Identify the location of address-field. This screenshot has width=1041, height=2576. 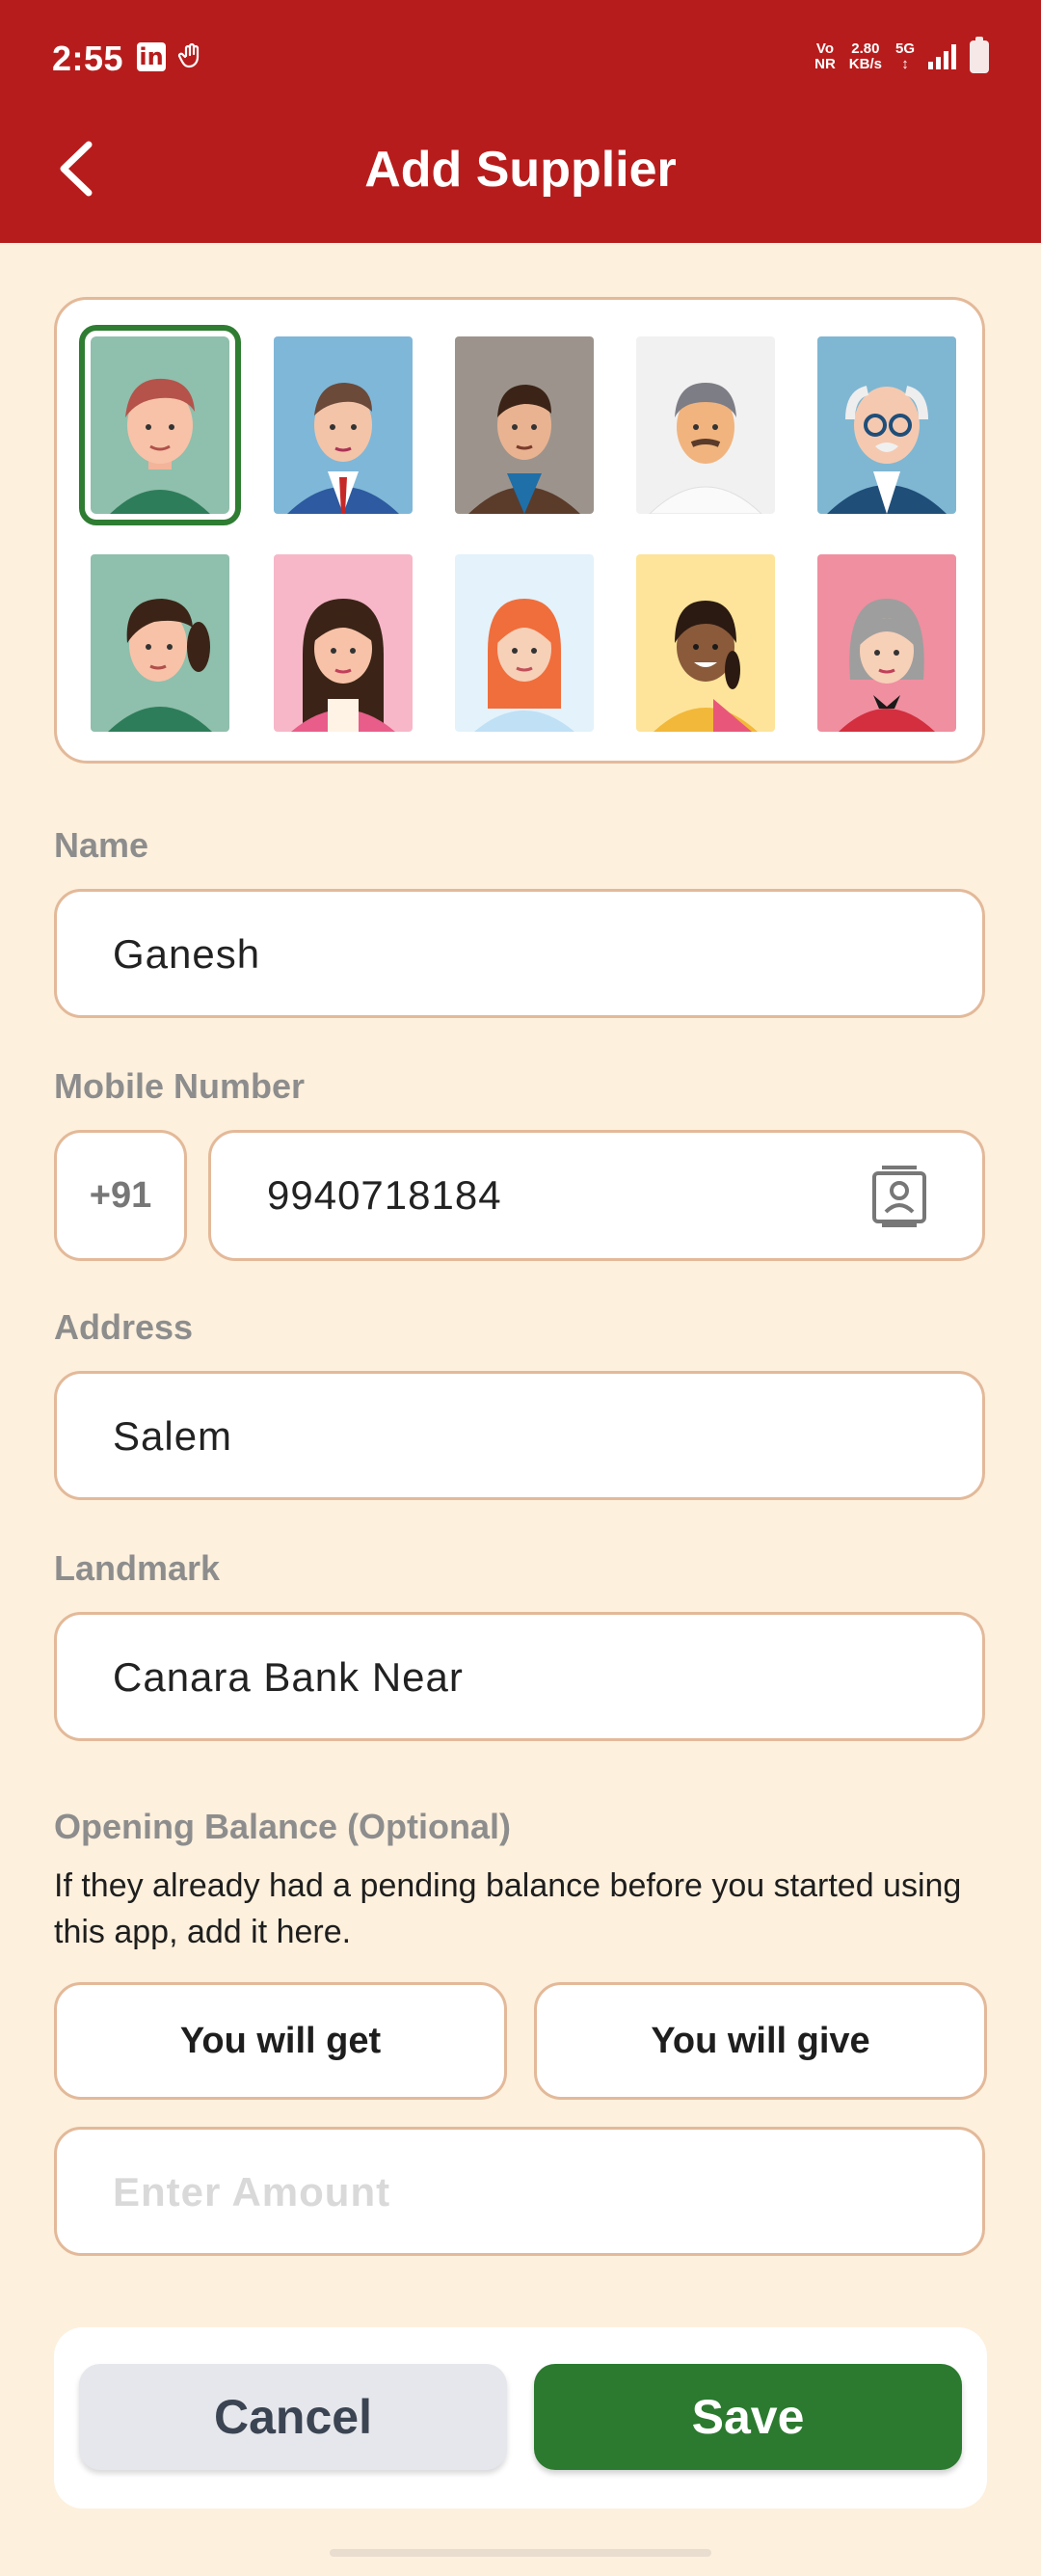
(519, 1436).